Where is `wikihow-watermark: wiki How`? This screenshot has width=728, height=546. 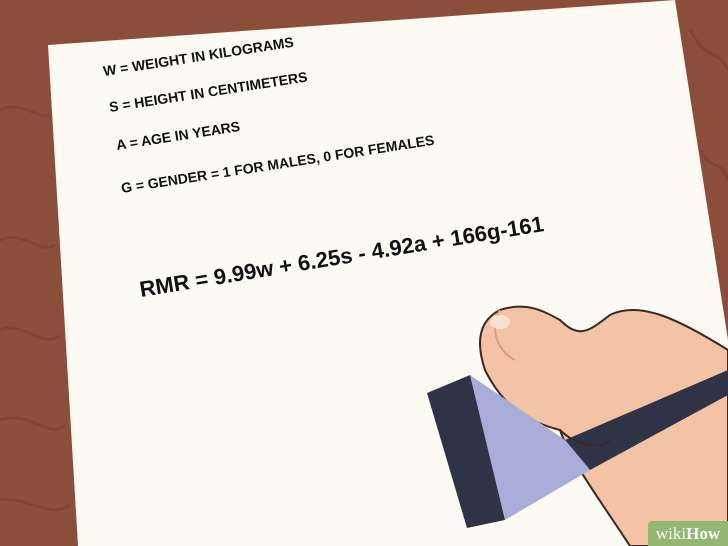
wikihow-watermark: wiki How is located at coordinates (688, 533).